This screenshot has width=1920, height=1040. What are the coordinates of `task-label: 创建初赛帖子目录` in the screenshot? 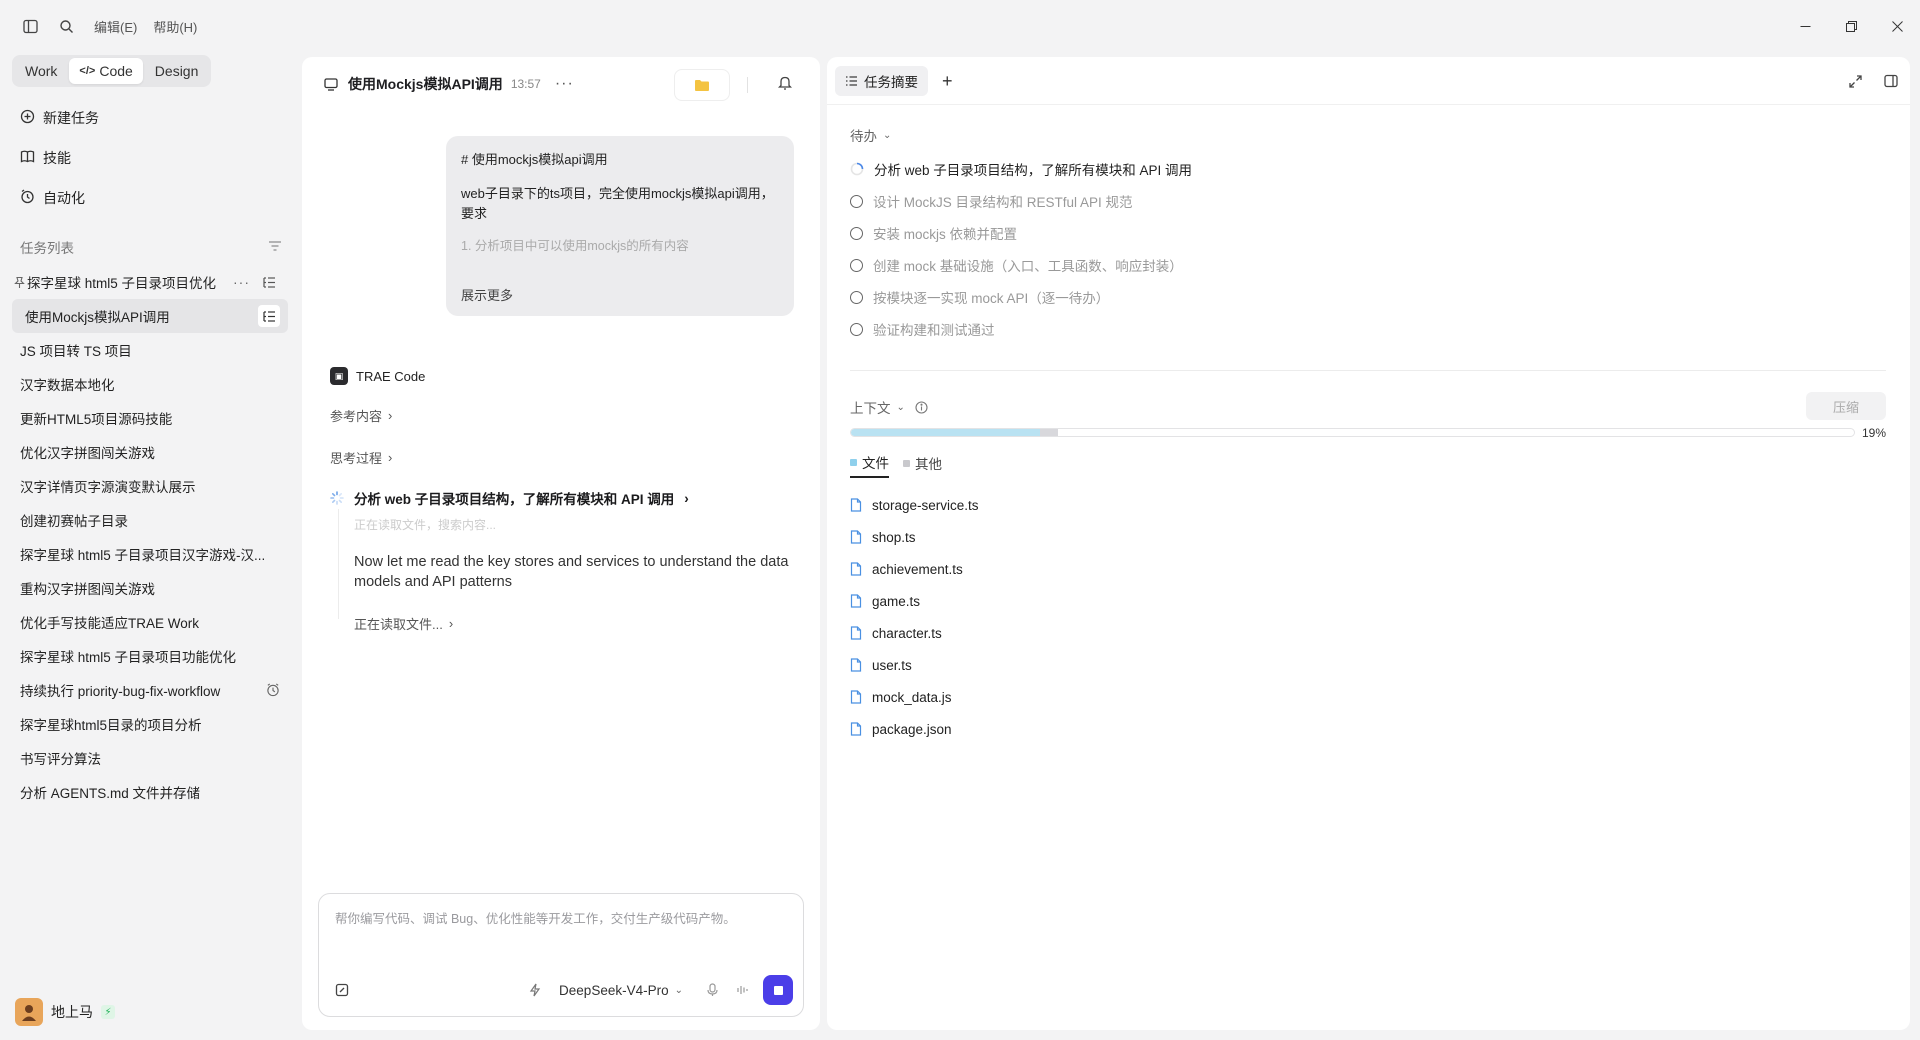 It's located at (74, 521).